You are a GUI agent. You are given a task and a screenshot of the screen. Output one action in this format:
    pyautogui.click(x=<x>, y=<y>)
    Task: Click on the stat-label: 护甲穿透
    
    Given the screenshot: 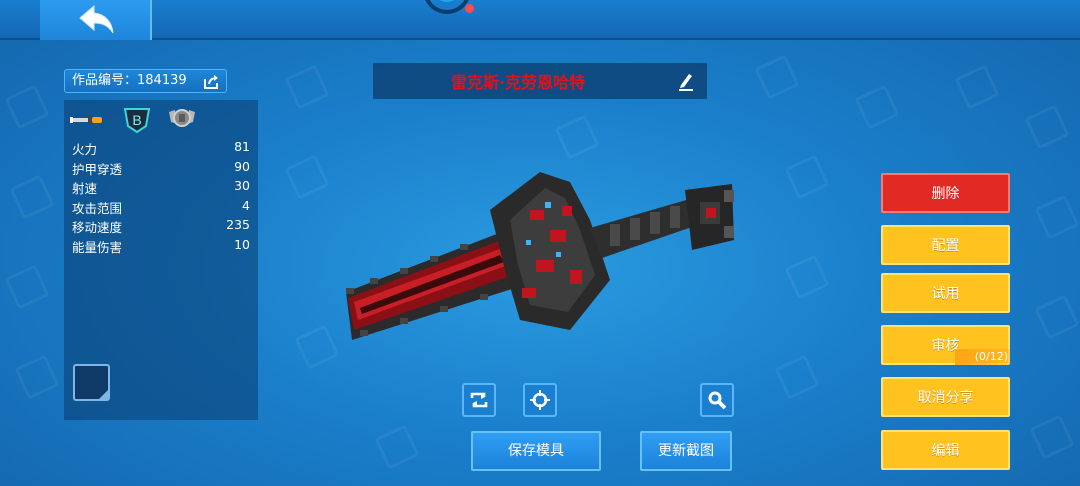 What is the action you would take?
    pyautogui.click(x=97, y=169)
    